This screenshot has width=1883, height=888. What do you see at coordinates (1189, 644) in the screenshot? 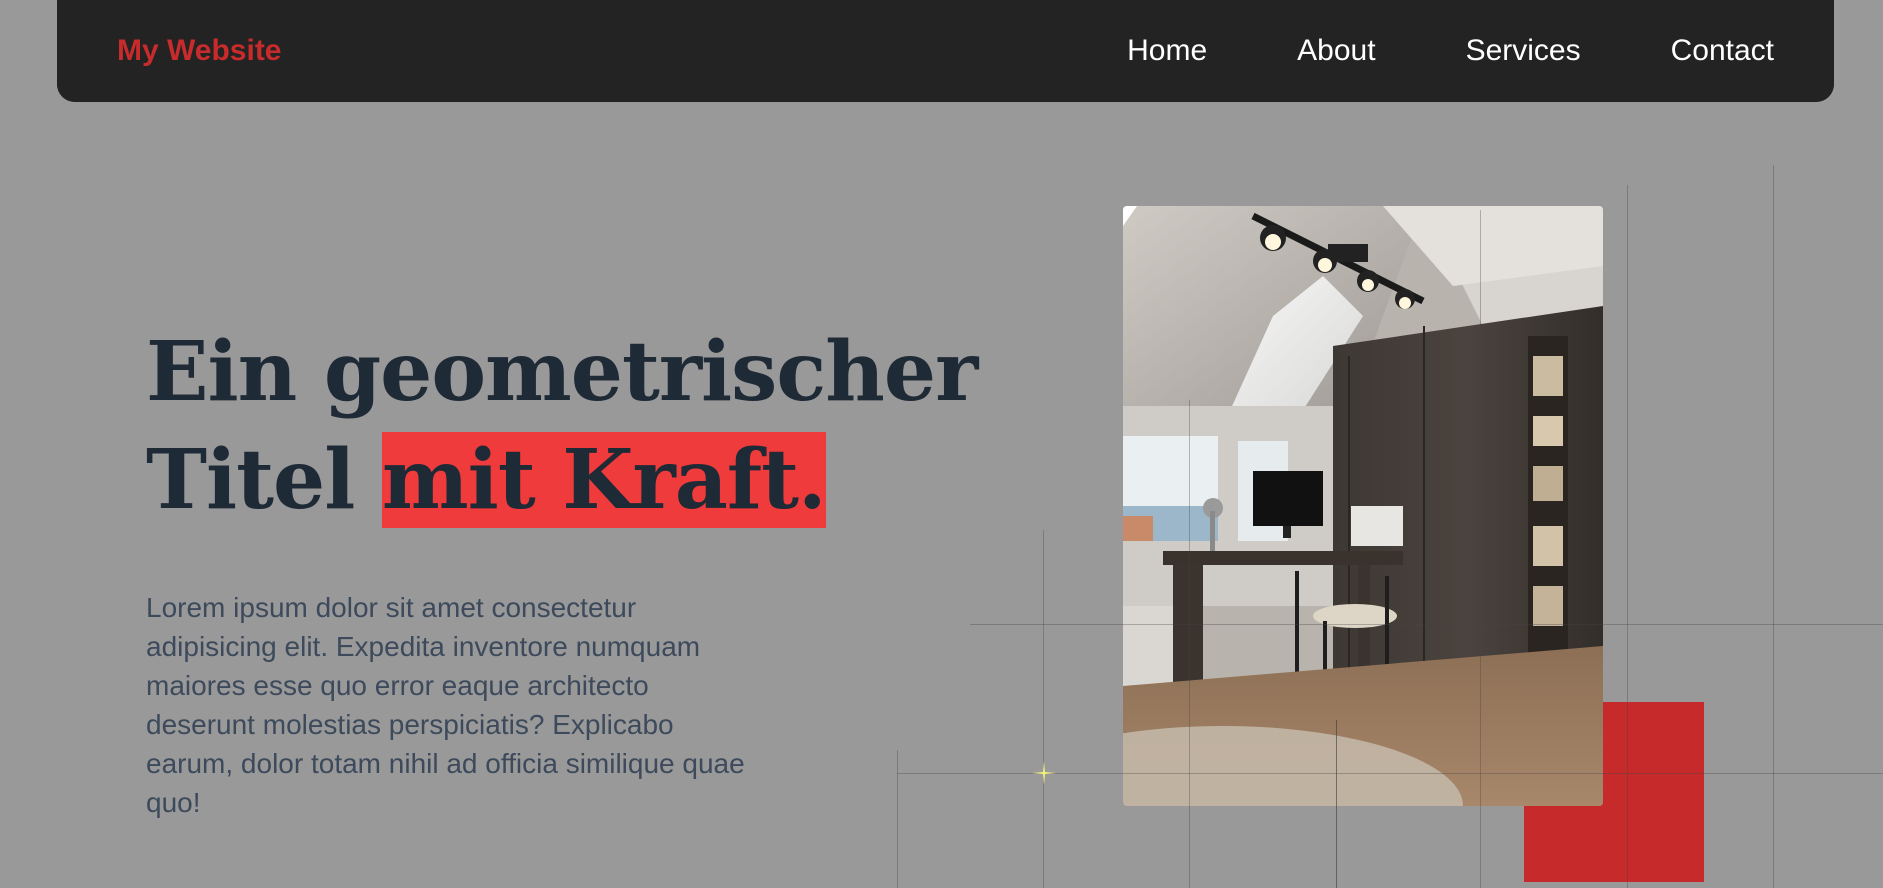
I see `grid-line-v3` at bounding box center [1189, 644].